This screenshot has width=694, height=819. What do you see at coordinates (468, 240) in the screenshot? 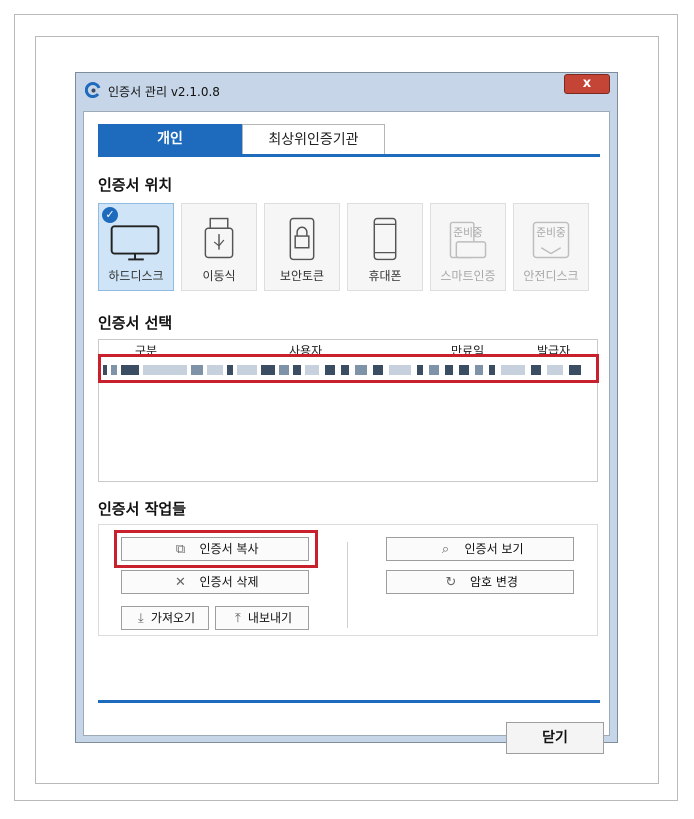
I see `smart-cert-icon: 준비중` at bounding box center [468, 240].